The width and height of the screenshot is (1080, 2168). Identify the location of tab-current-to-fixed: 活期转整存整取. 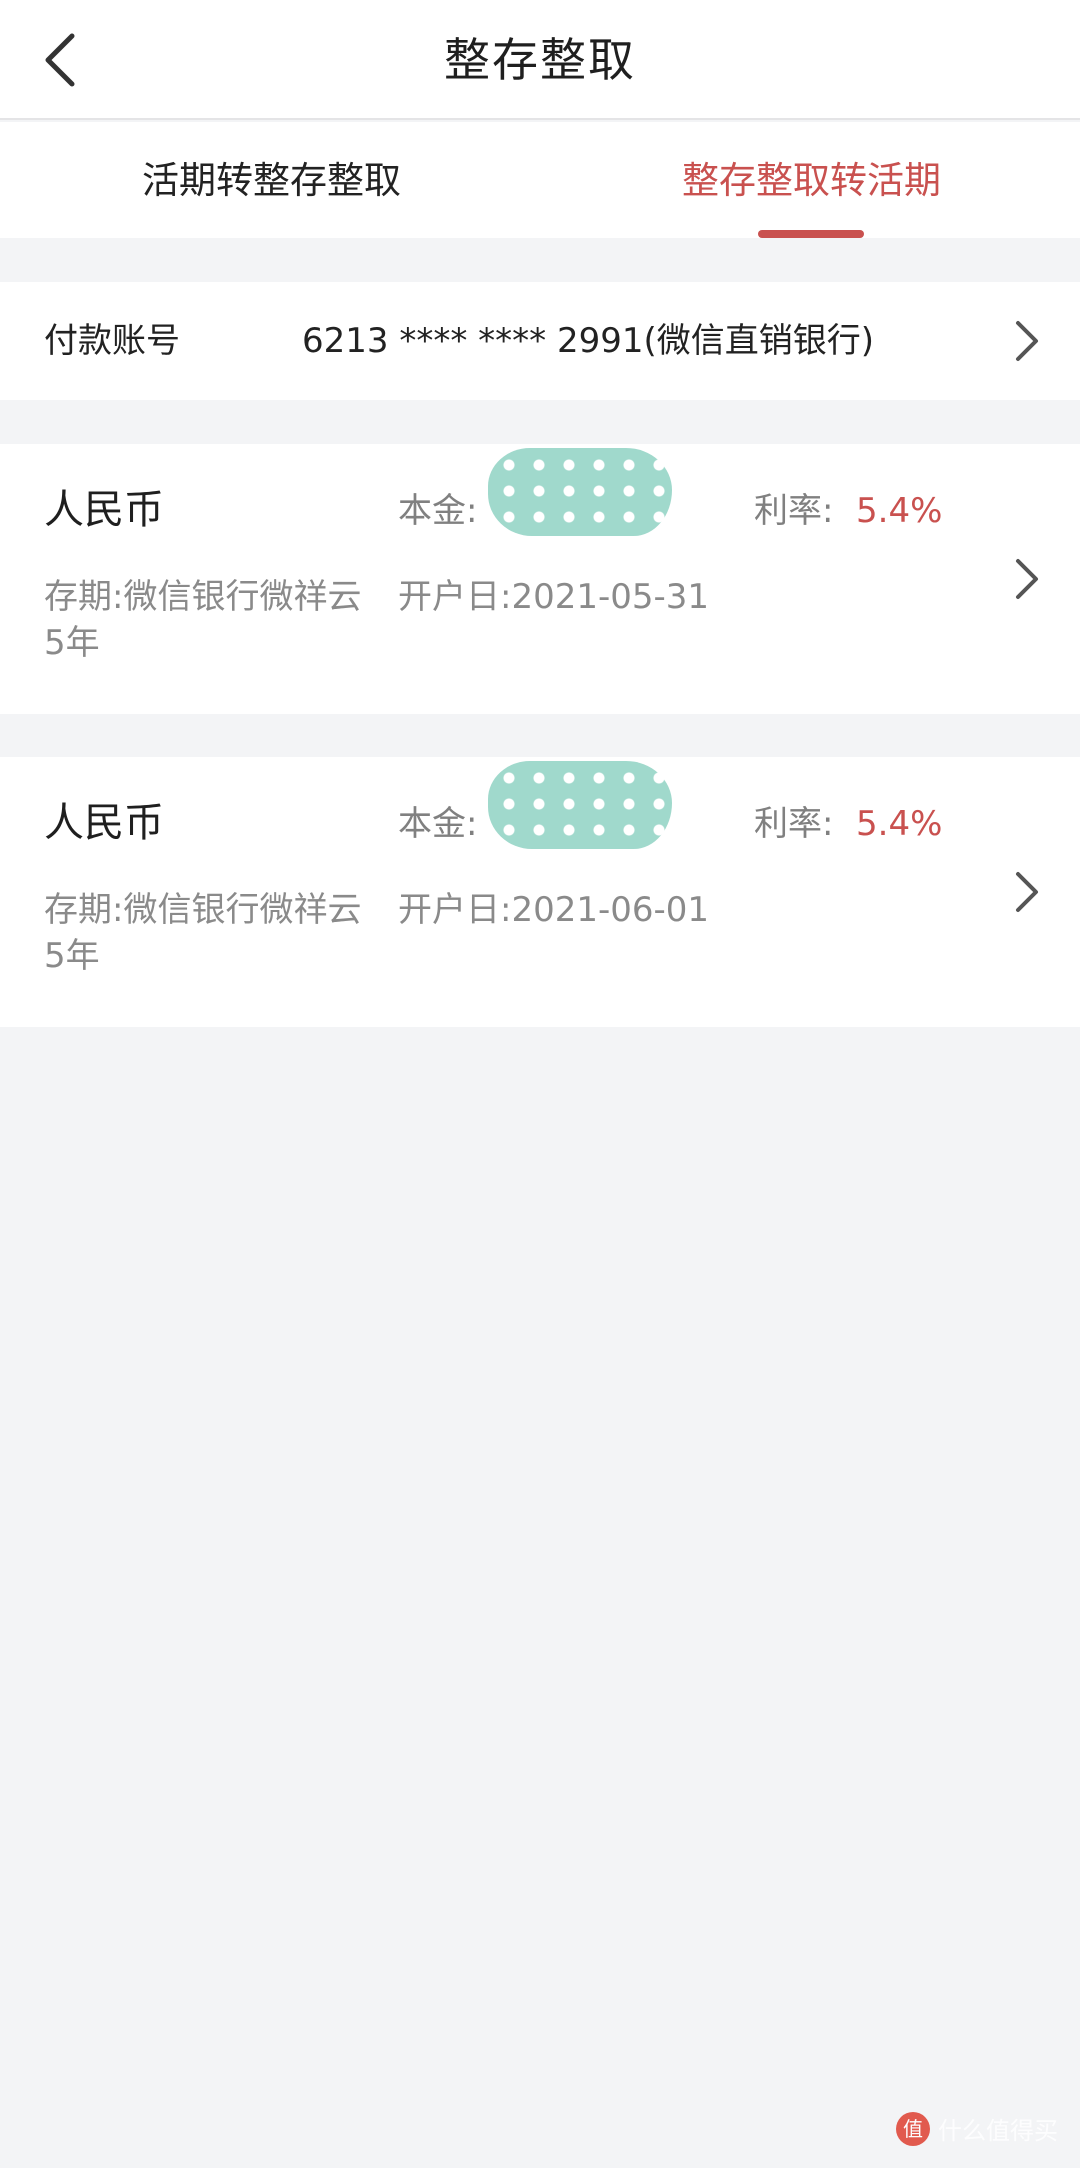
(271, 186).